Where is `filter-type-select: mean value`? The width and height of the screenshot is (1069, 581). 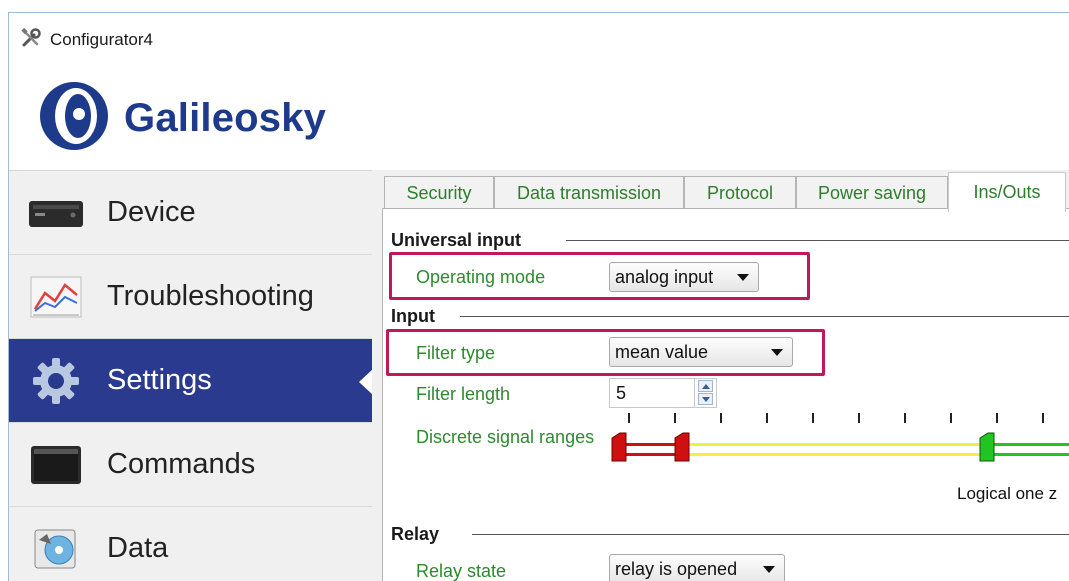
filter-type-select: mean value is located at coordinates (701, 352).